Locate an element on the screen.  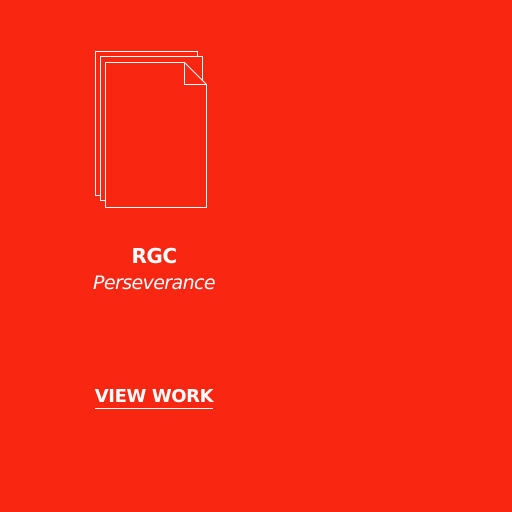
view-work-link: VIEW WORK is located at coordinates (154, 397).